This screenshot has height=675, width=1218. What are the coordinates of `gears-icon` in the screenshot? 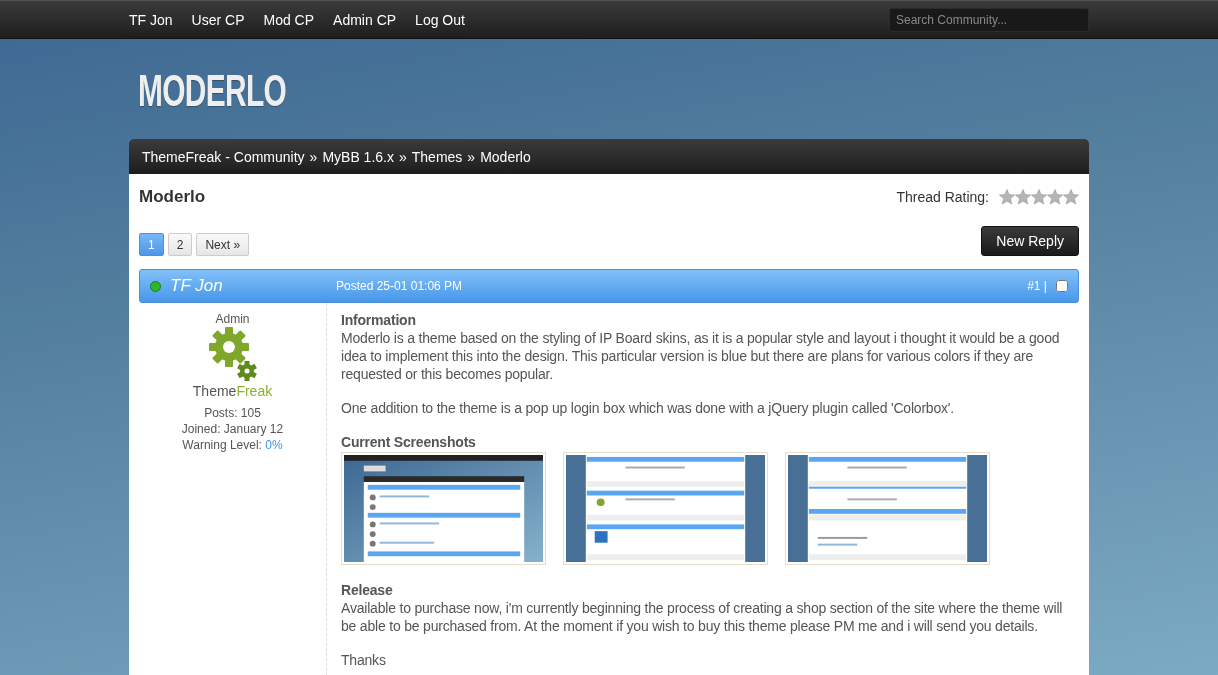 It's located at (232, 355).